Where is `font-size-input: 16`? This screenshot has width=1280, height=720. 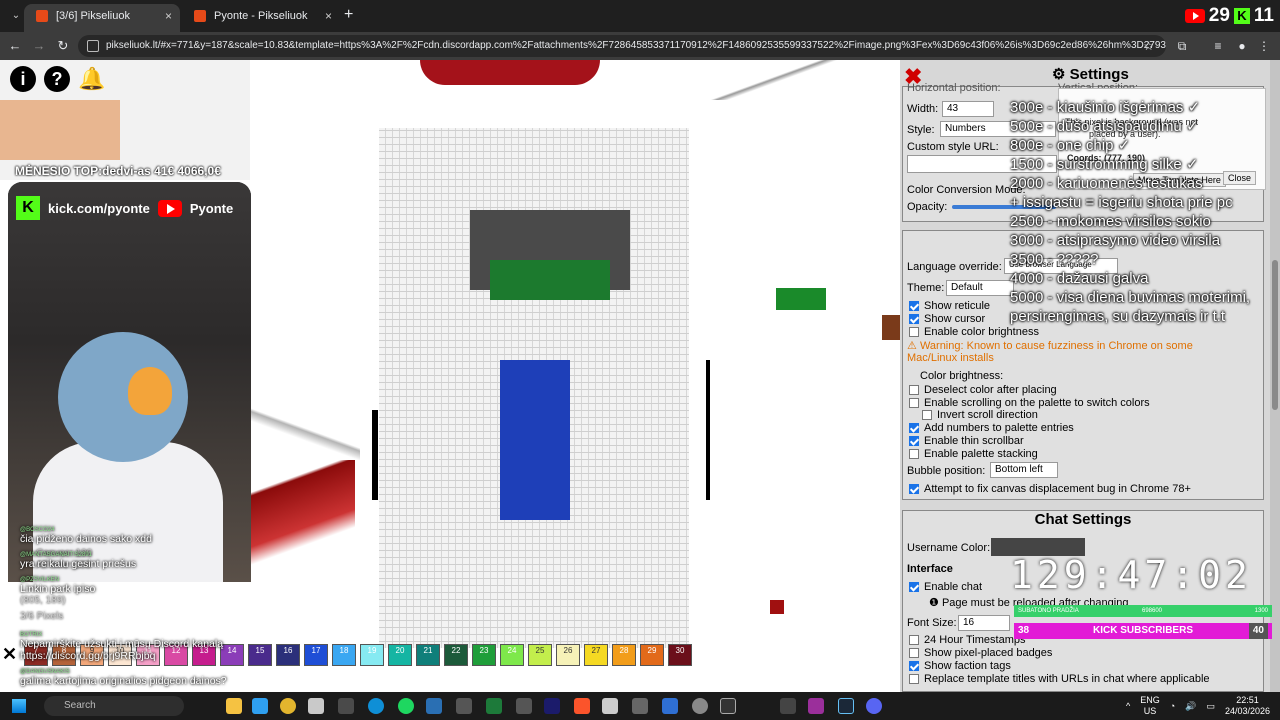
font-size-input: 16 is located at coordinates (984, 623).